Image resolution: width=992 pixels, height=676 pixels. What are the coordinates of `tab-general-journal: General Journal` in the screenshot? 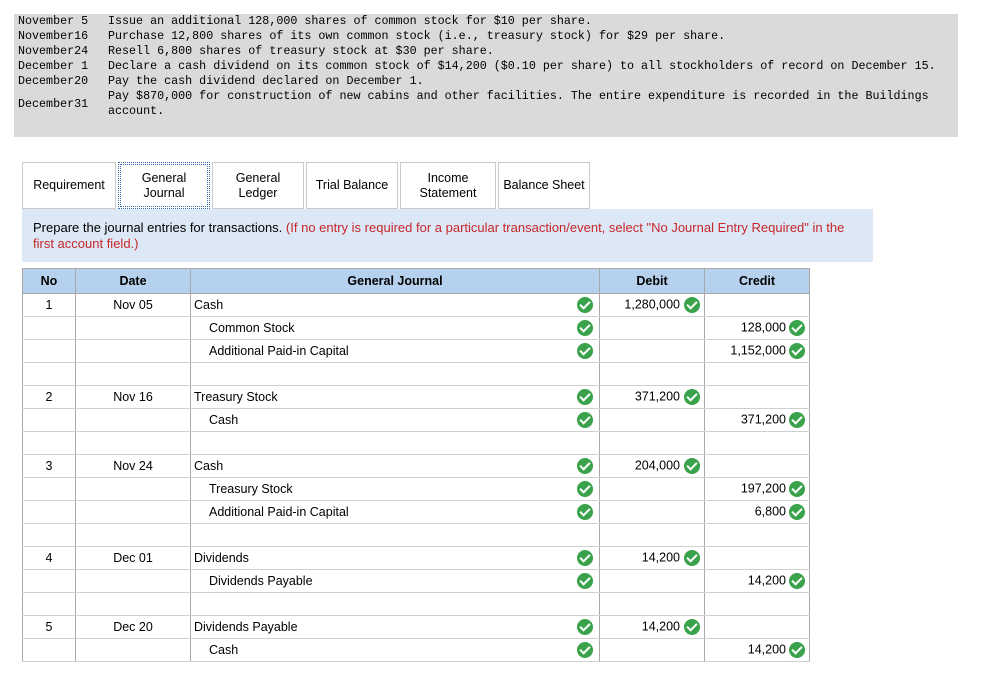 It's located at (164, 185).